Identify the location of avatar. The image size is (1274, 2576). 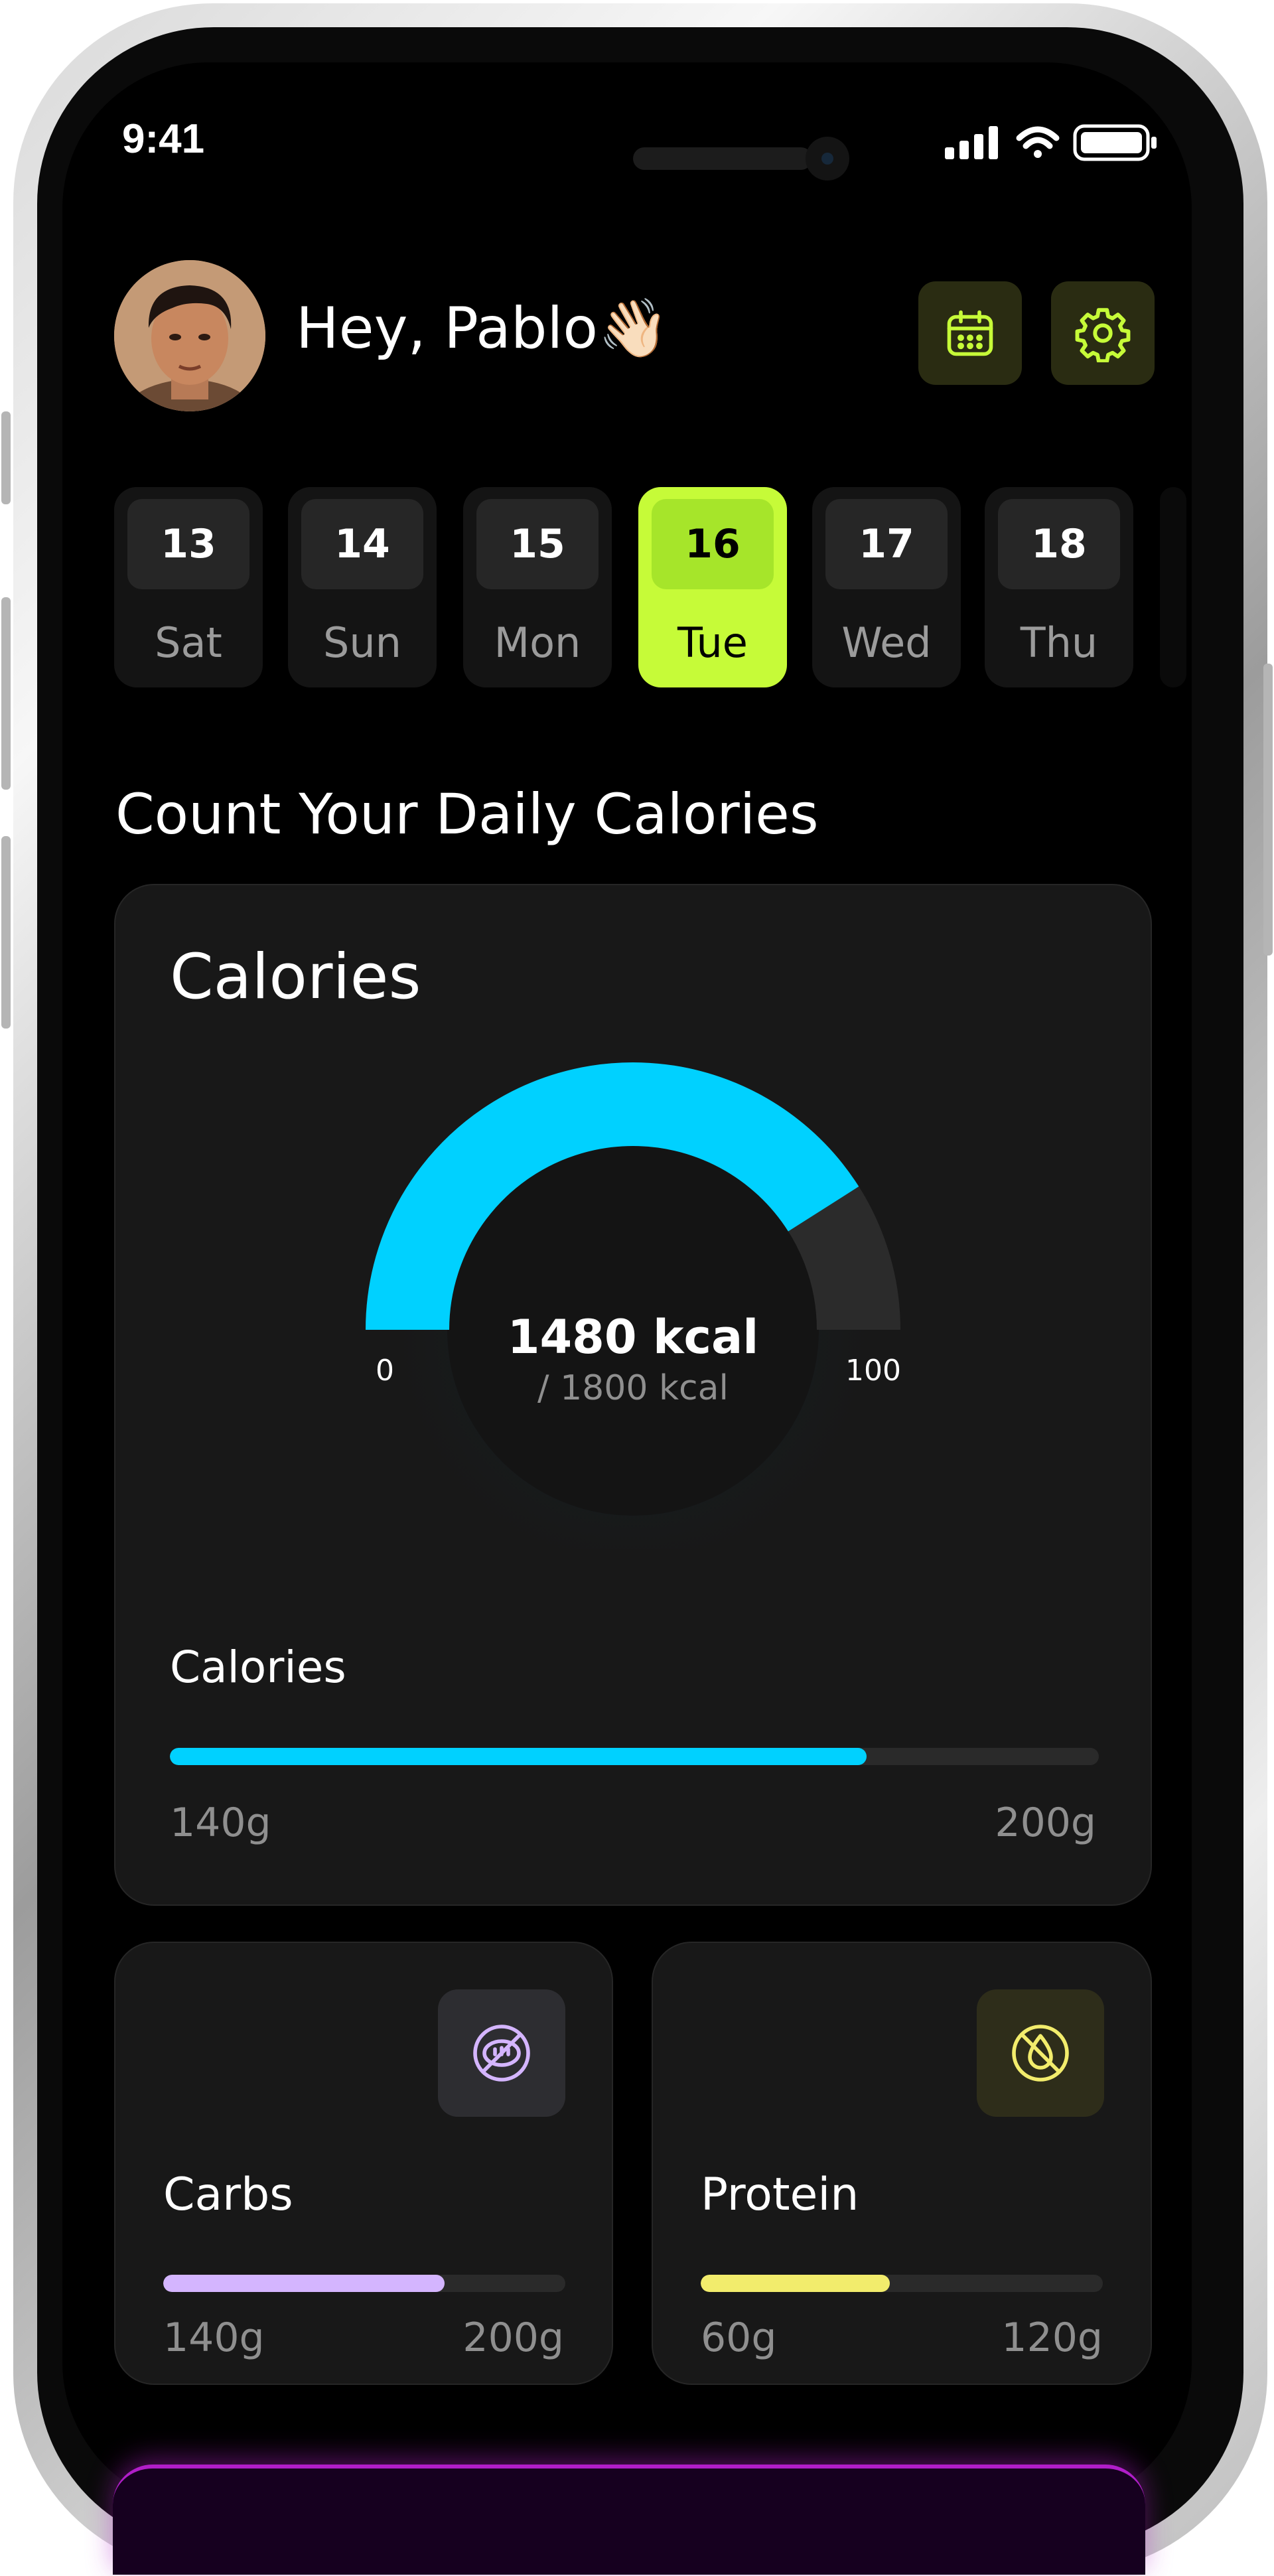
(190, 336).